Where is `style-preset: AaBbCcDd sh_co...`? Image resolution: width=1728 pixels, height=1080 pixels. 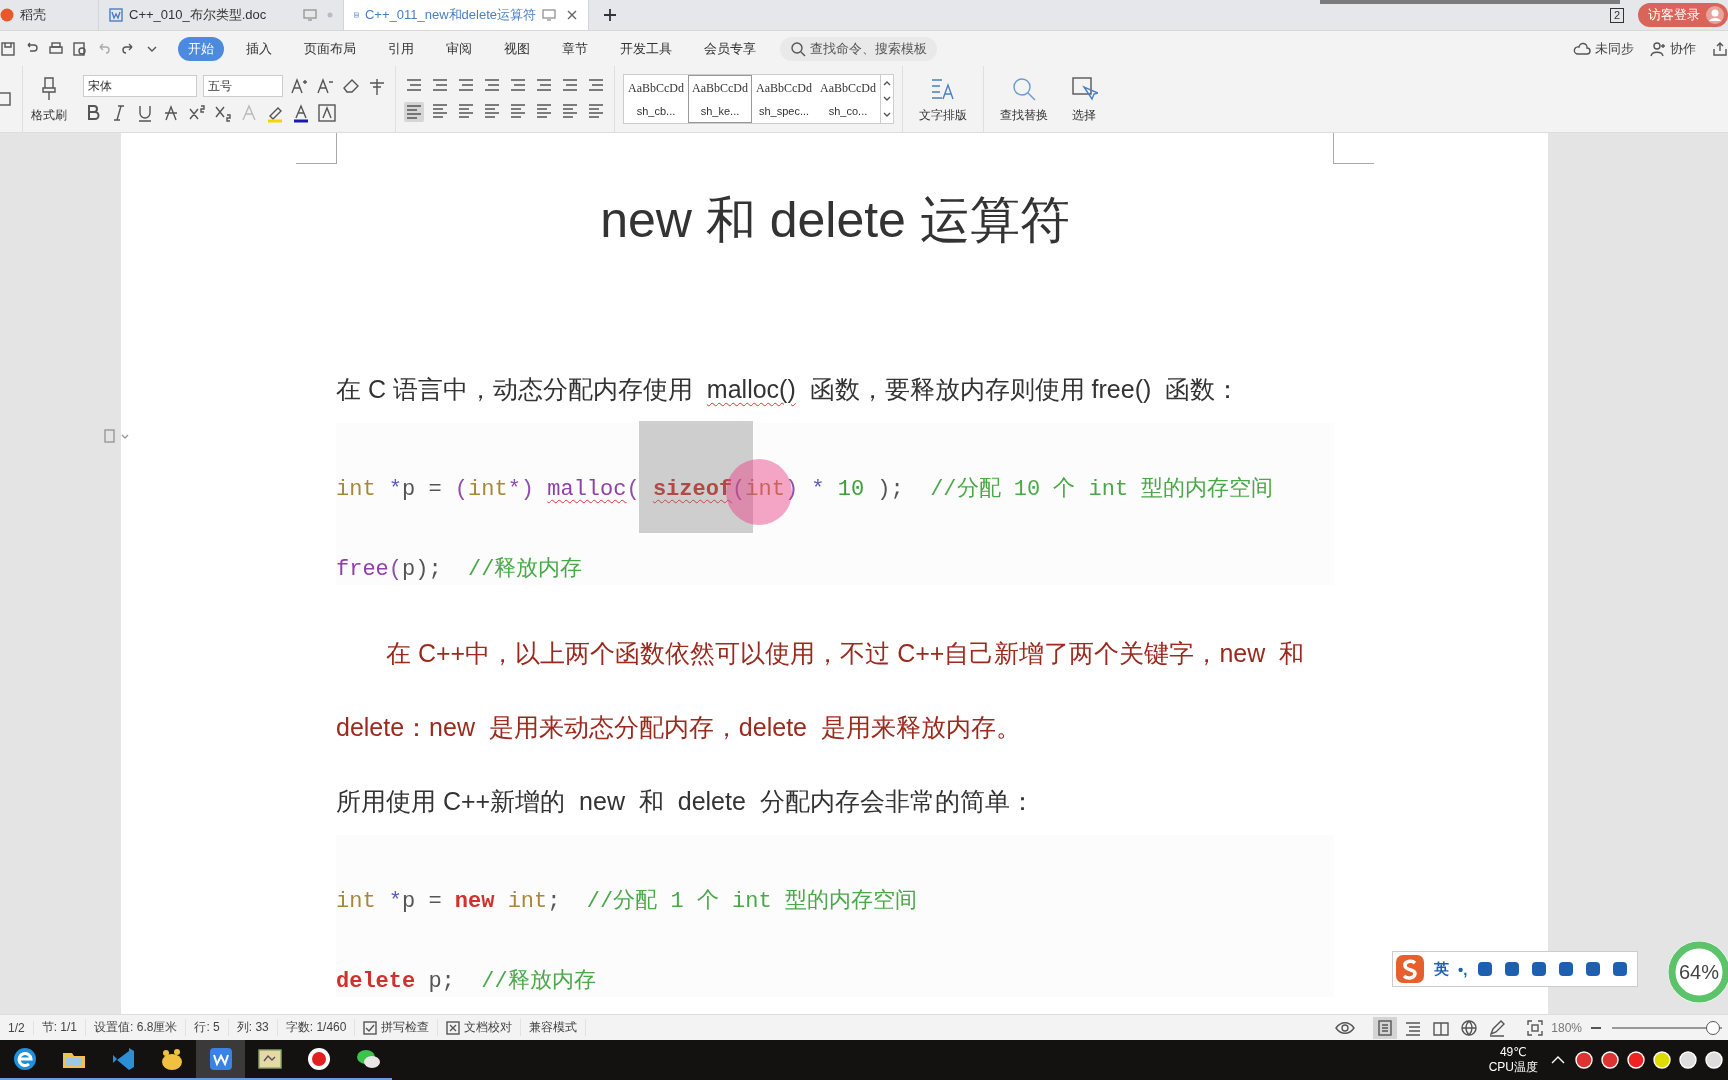 style-preset: AaBbCcDd sh_co... is located at coordinates (848, 99).